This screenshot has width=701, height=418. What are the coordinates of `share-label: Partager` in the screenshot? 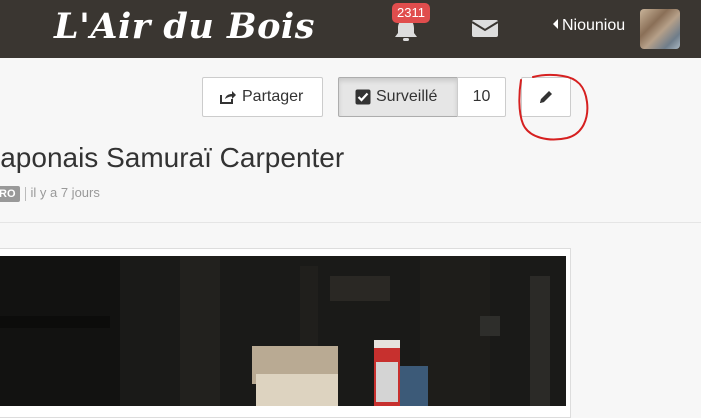 It's located at (273, 96).